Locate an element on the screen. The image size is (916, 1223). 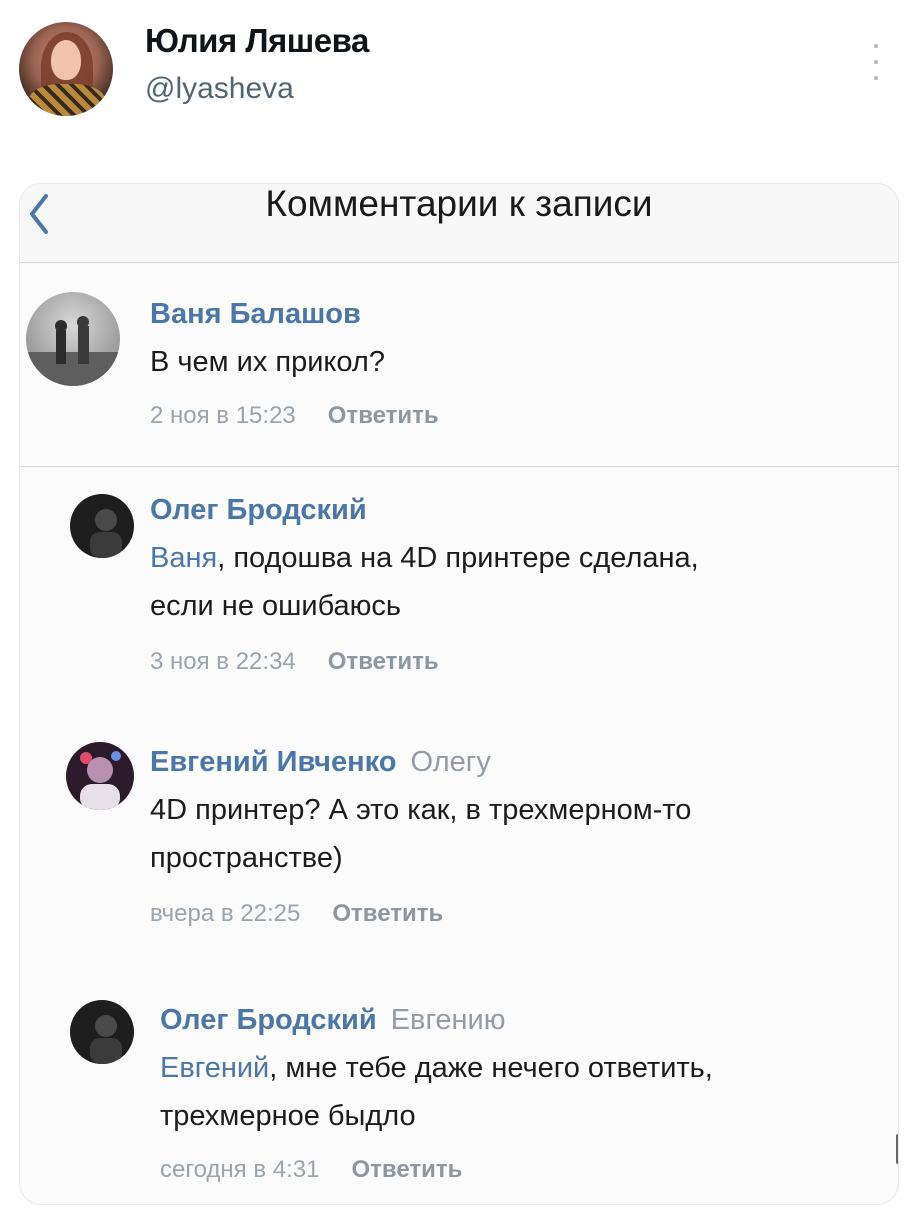
comment-text-line: , мне тебе даже нечего ответить, is located at coordinates (491, 1068).